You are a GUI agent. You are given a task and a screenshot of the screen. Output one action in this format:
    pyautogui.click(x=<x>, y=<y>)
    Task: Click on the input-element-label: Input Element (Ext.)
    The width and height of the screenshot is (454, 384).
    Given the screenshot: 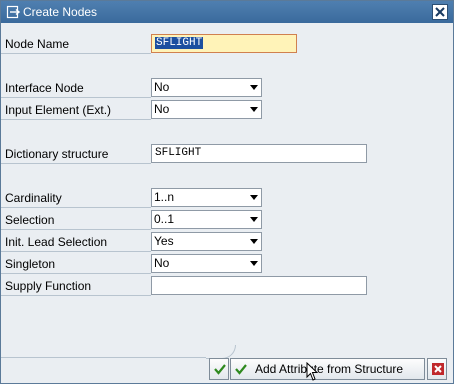 What is the action you would take?
    pyautogui.click(x=58, y=110)
    